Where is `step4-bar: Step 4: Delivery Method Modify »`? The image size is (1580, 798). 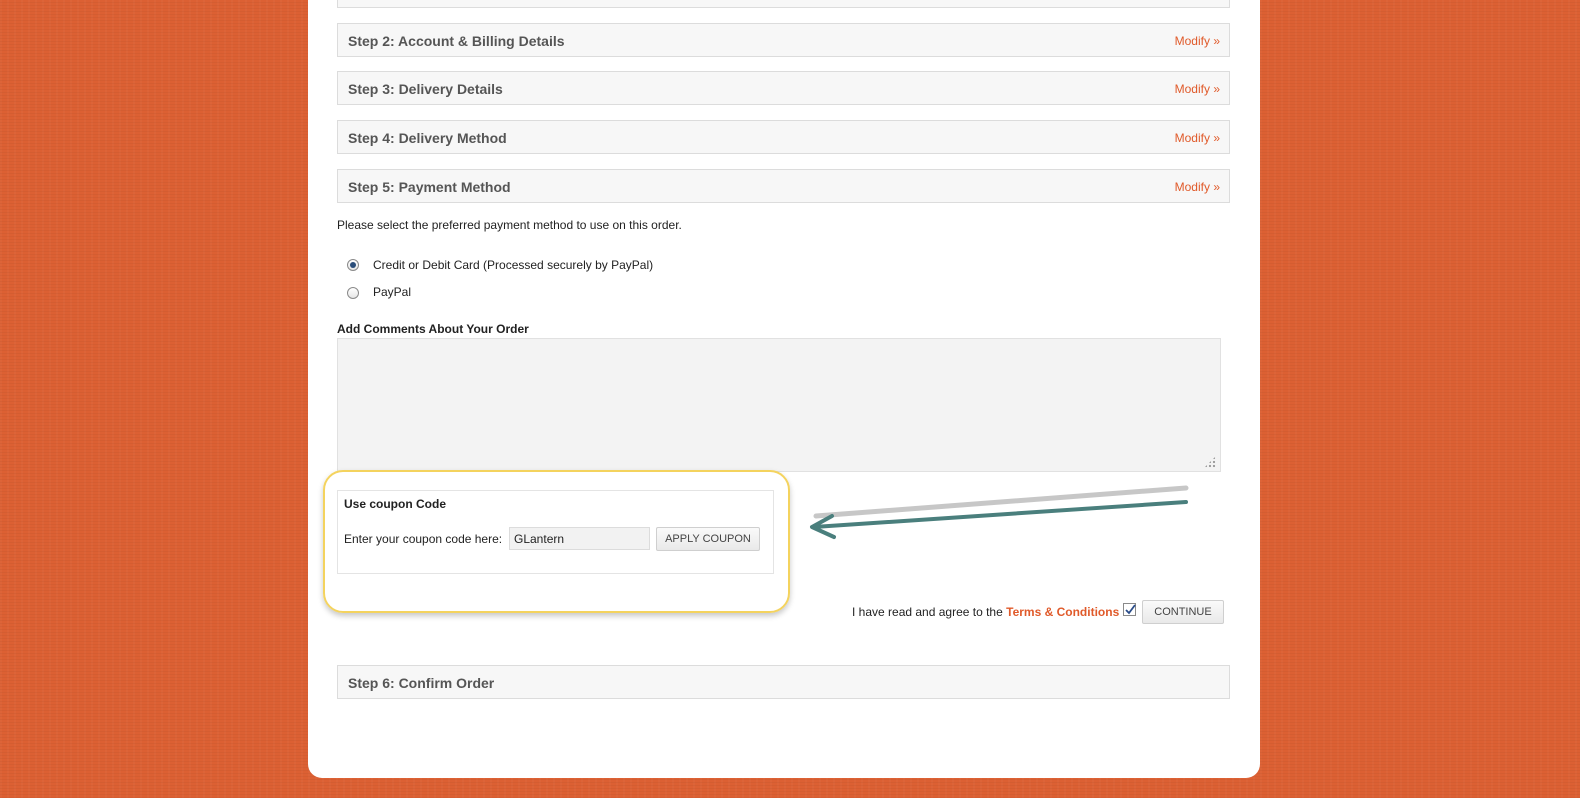
step4-bar: Step 4: Delivery Method Modify » is located at coordinates (783, 137).